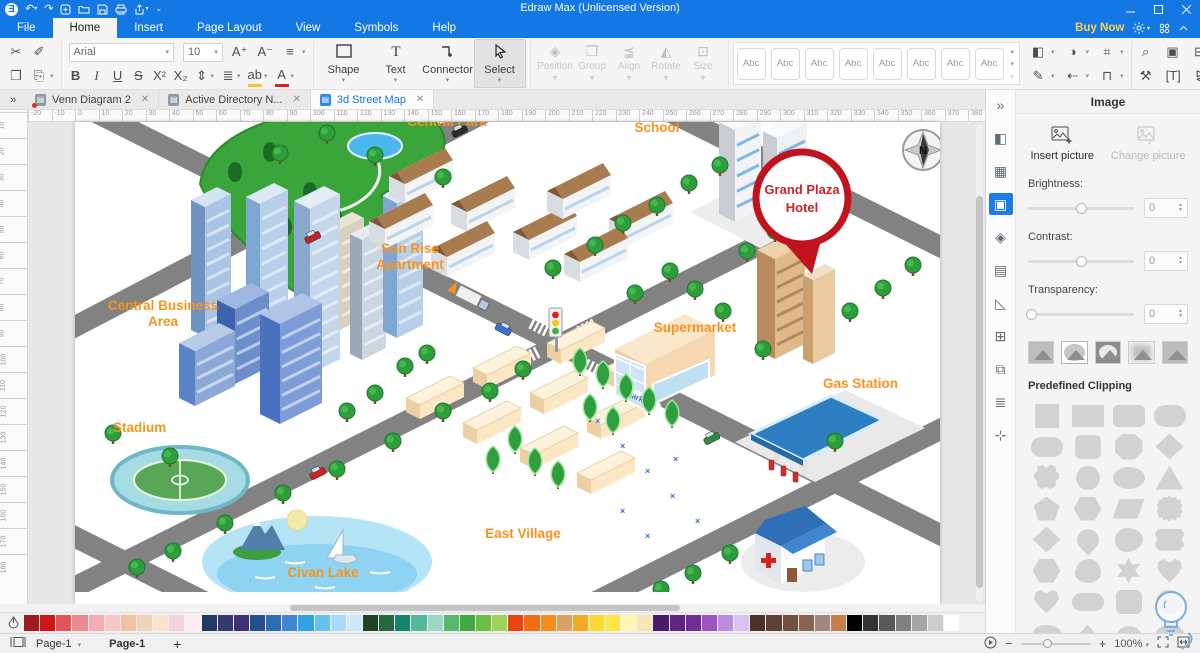  I want to click on clipping-shape-circle, so click(1087, 477).